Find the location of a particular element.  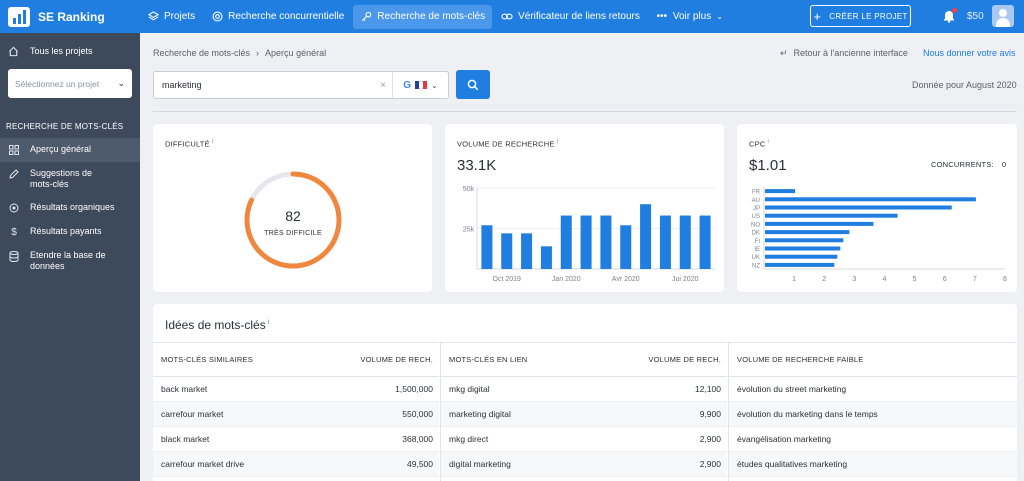

nav-backlink-checker: Vérificateur de liens retours is located at coordinates (570, 17).